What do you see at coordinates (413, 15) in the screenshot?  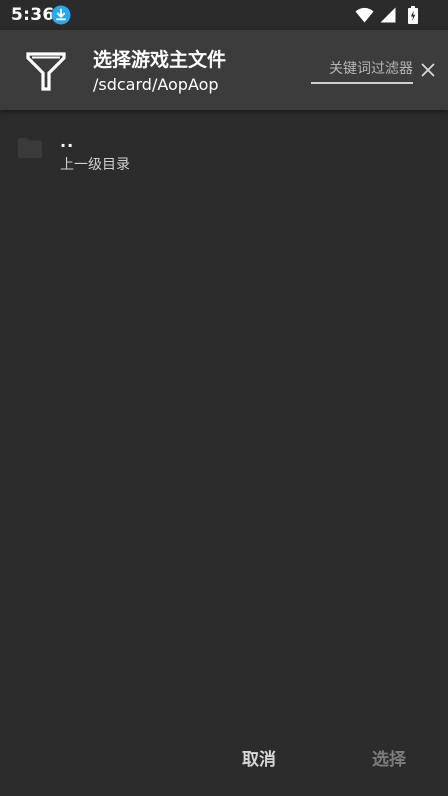 I see `battery-icon` at bounding box center [413, 15].